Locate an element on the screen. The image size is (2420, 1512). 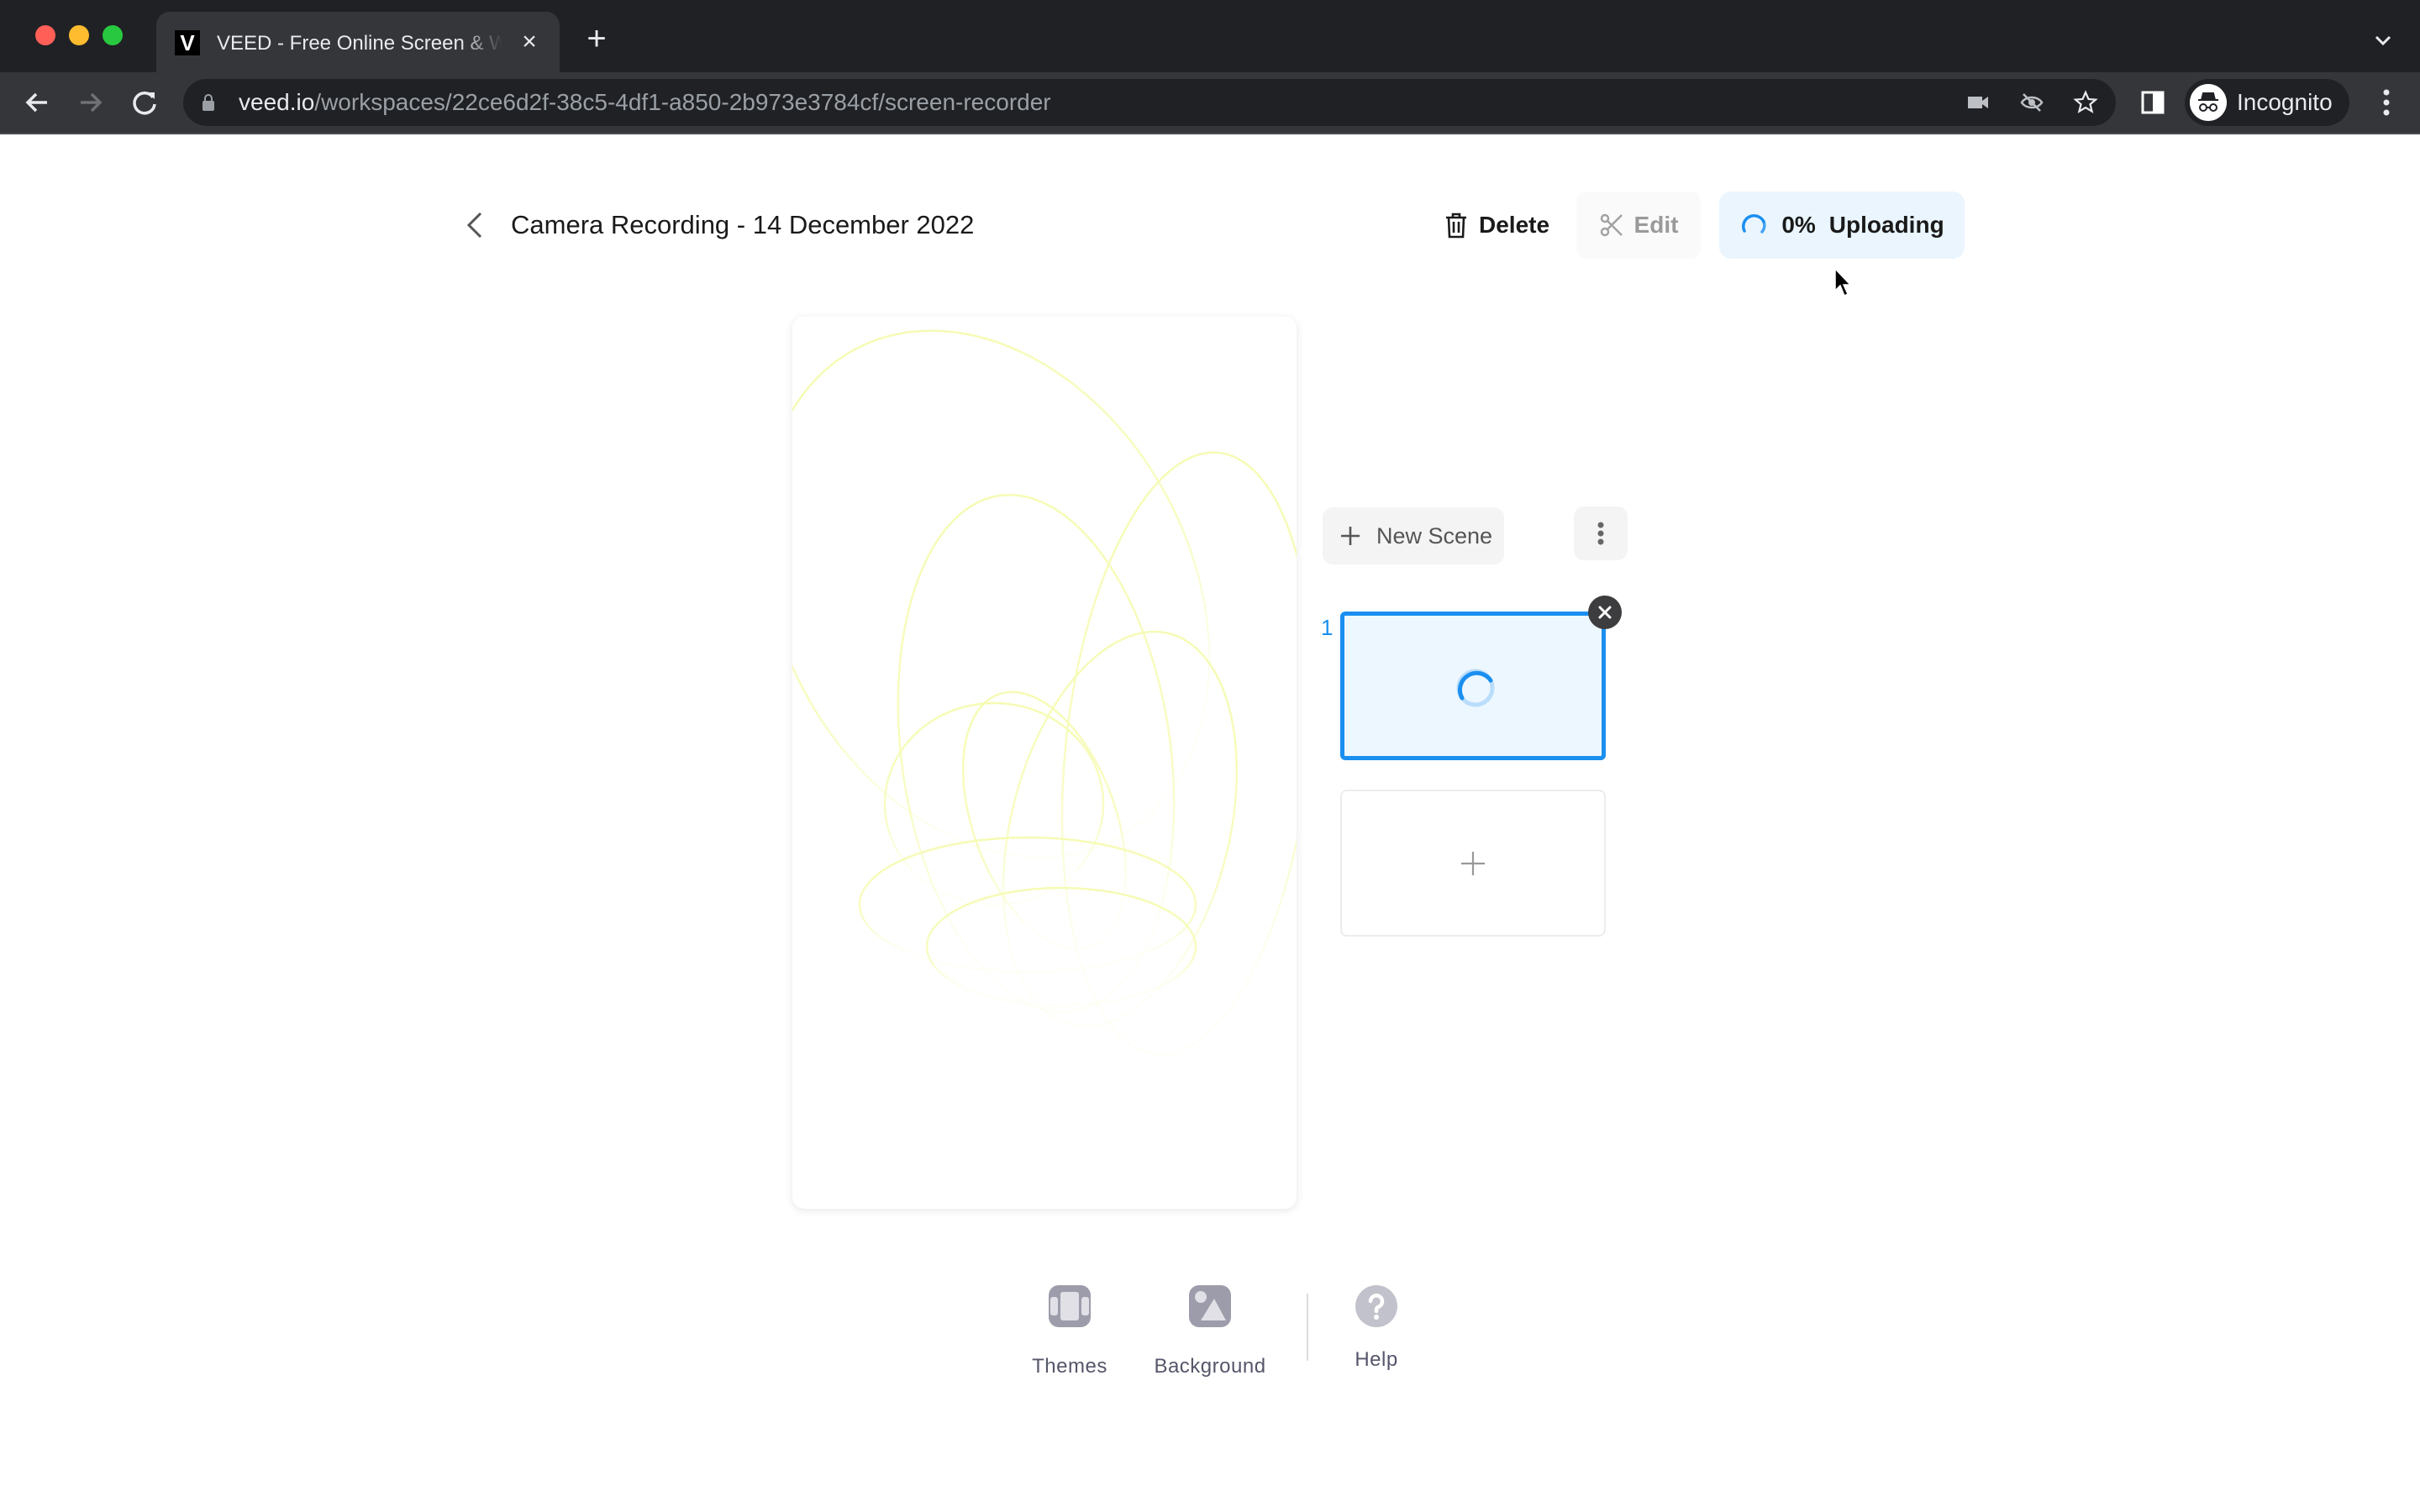
help-icon is located at coordinates (1376, 1306).